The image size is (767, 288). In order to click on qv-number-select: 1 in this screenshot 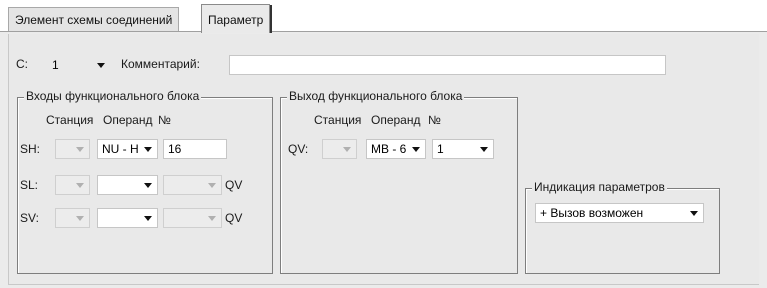, I will do `click(463, 149)`.